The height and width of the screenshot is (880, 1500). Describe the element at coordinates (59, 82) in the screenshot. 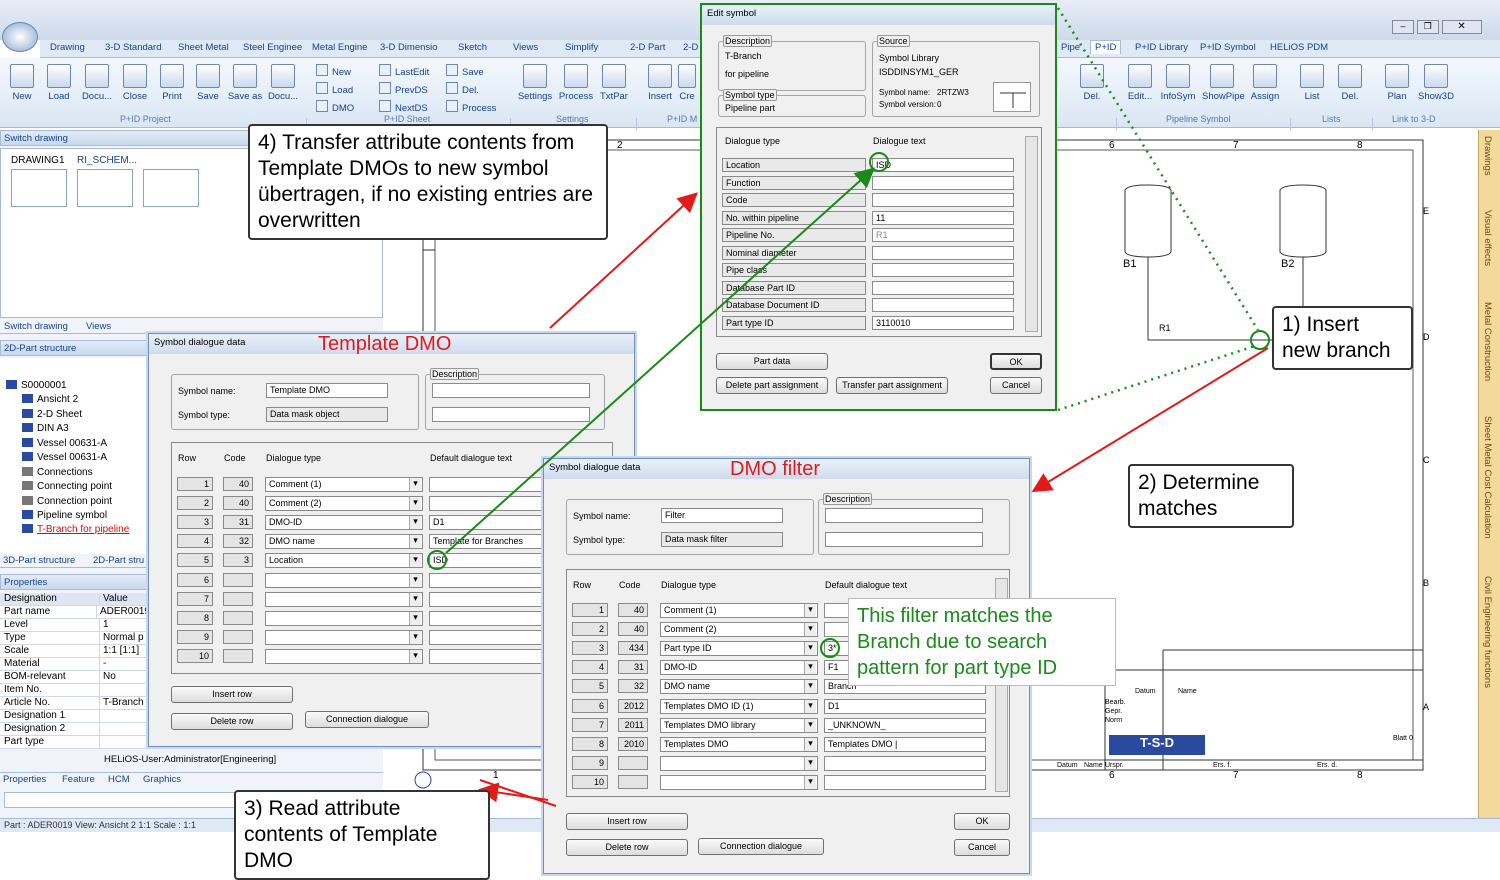

I see `load-button: Load` at that location.